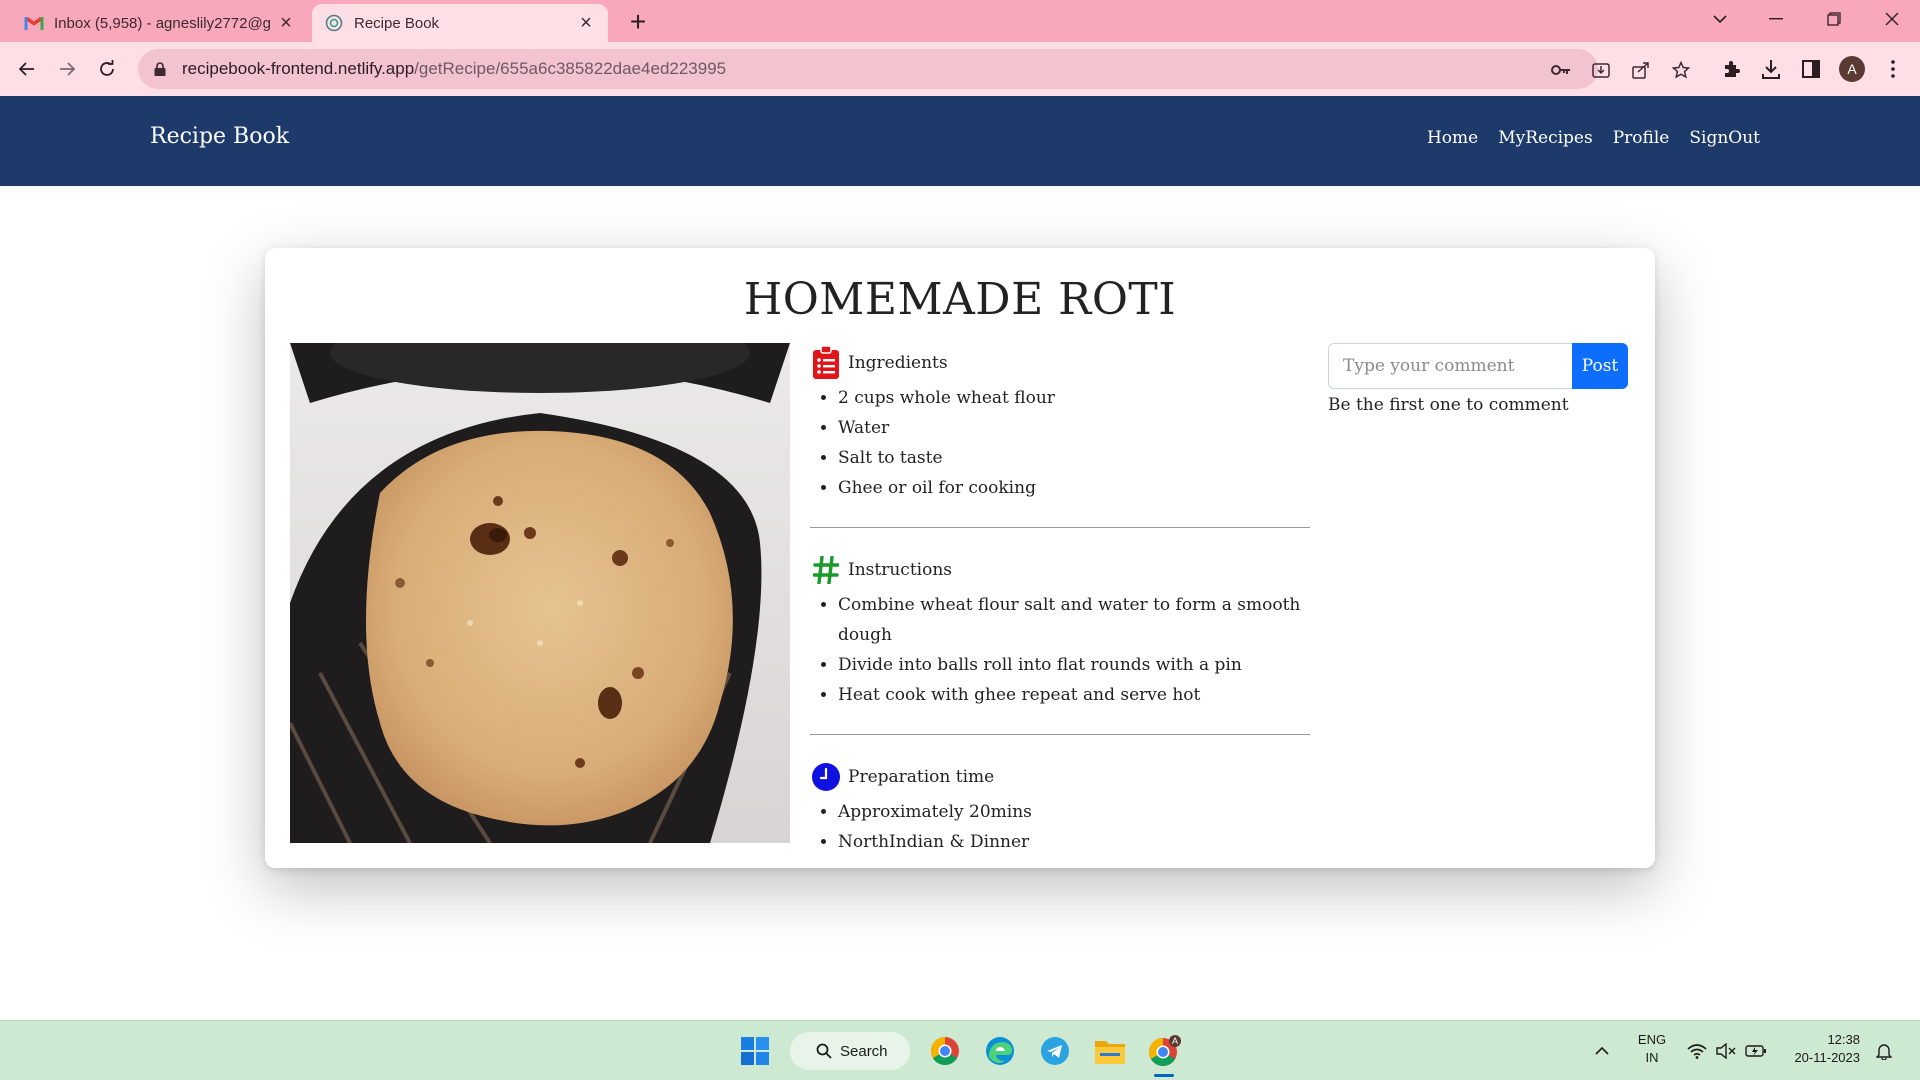  What do you see at coordinates (1074, 398) in the screenshot?
I see `list-item: 2 cups whole wheat flour` at bounding box center [1074, 398].